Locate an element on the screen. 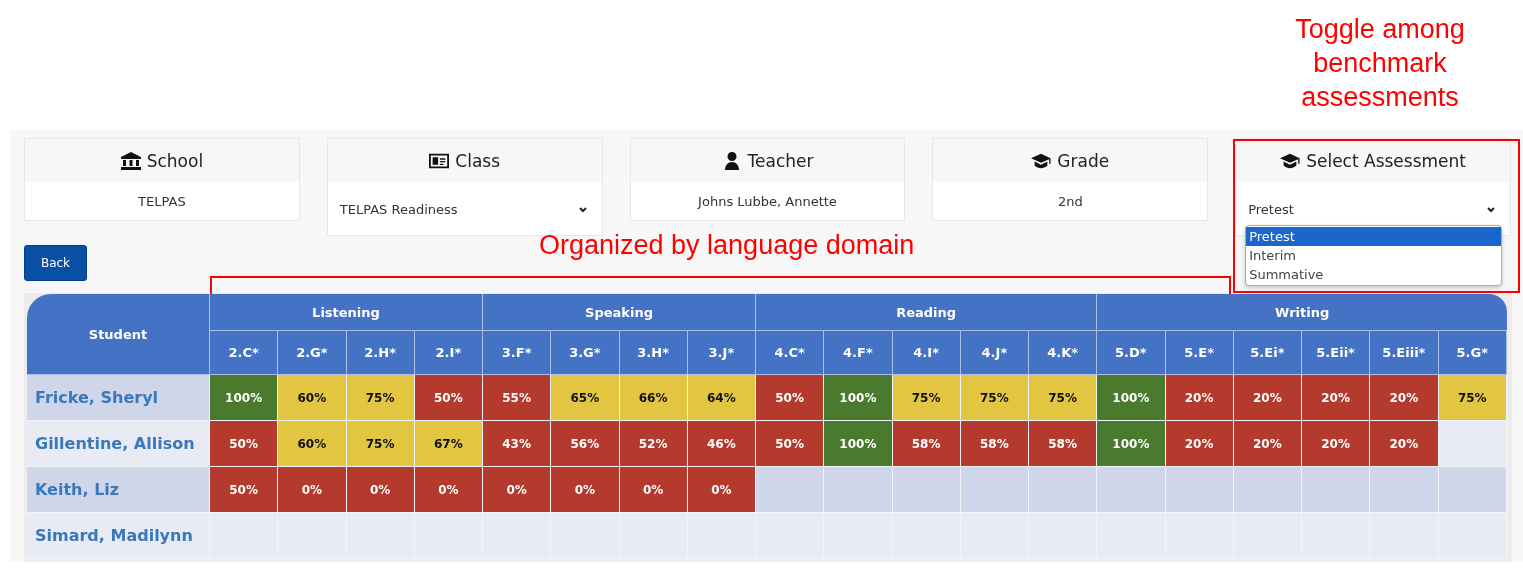  column-header: 2.C* is located at coordinates (244, 353).